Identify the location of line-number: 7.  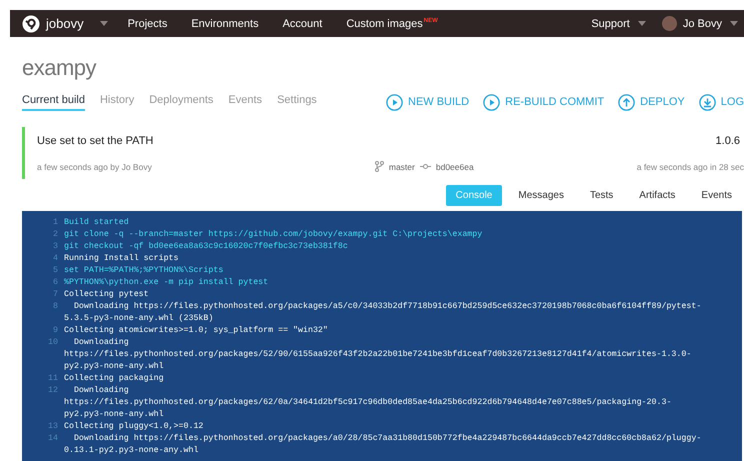
(55, 295).